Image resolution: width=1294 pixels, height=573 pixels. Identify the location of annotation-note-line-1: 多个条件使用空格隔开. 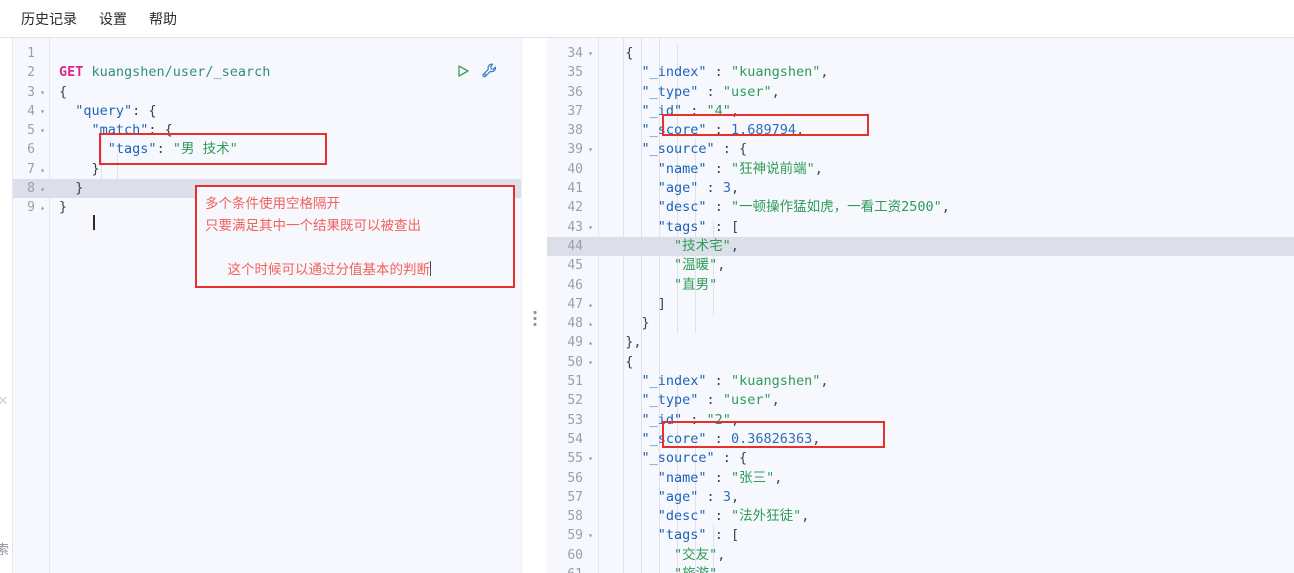
(272, 203).